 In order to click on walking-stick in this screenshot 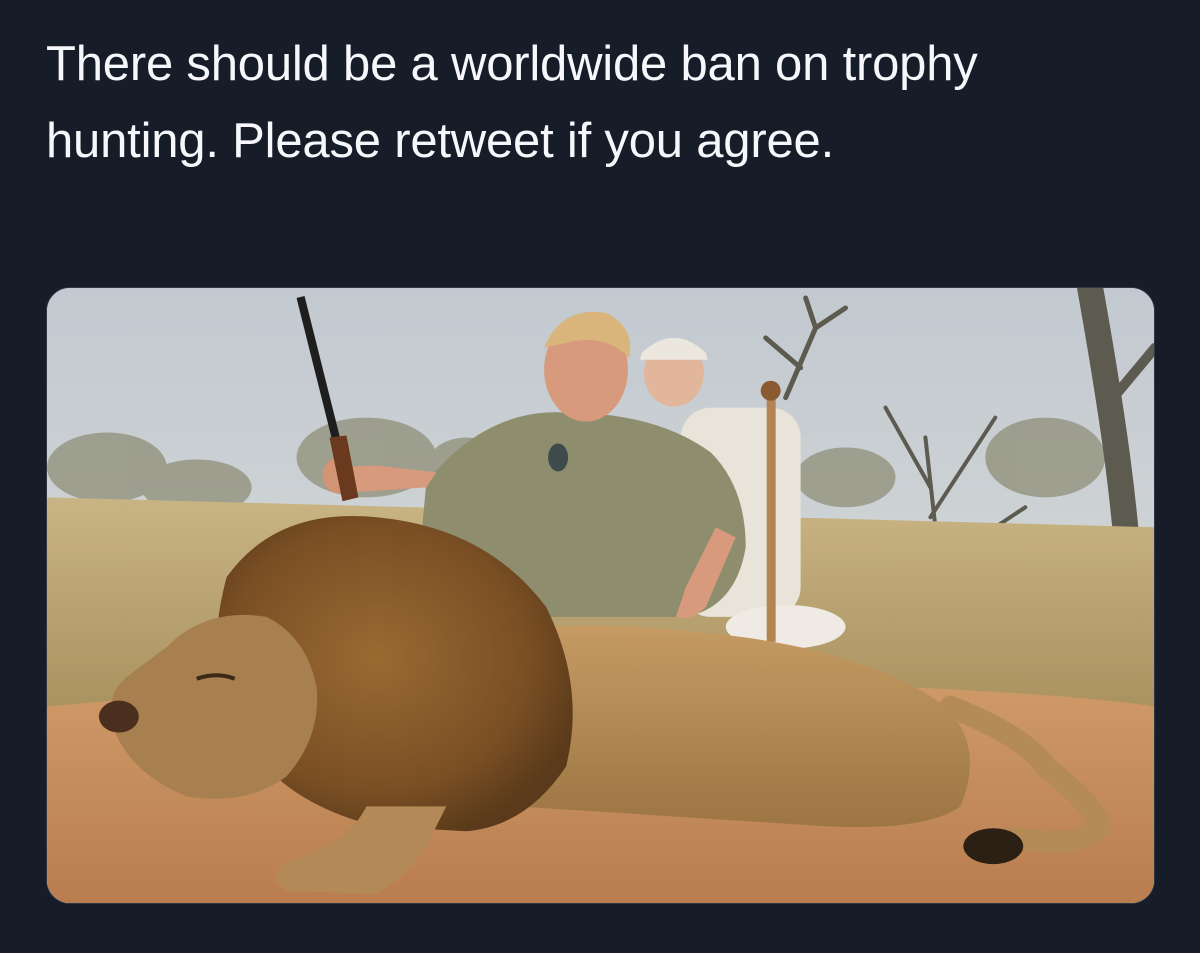, I will do `click(771, 514)`.